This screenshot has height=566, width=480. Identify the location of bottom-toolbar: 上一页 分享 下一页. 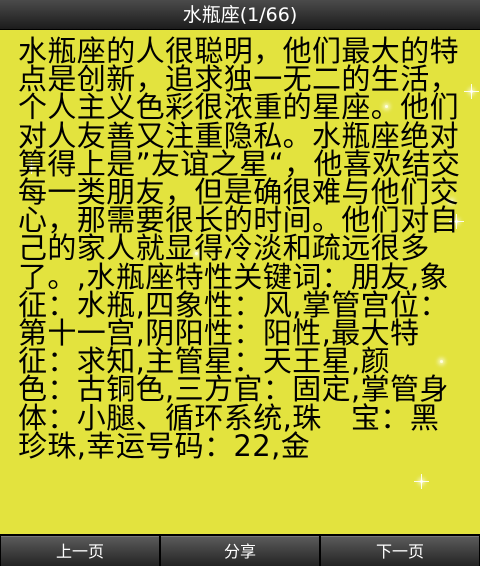
(240, 550).